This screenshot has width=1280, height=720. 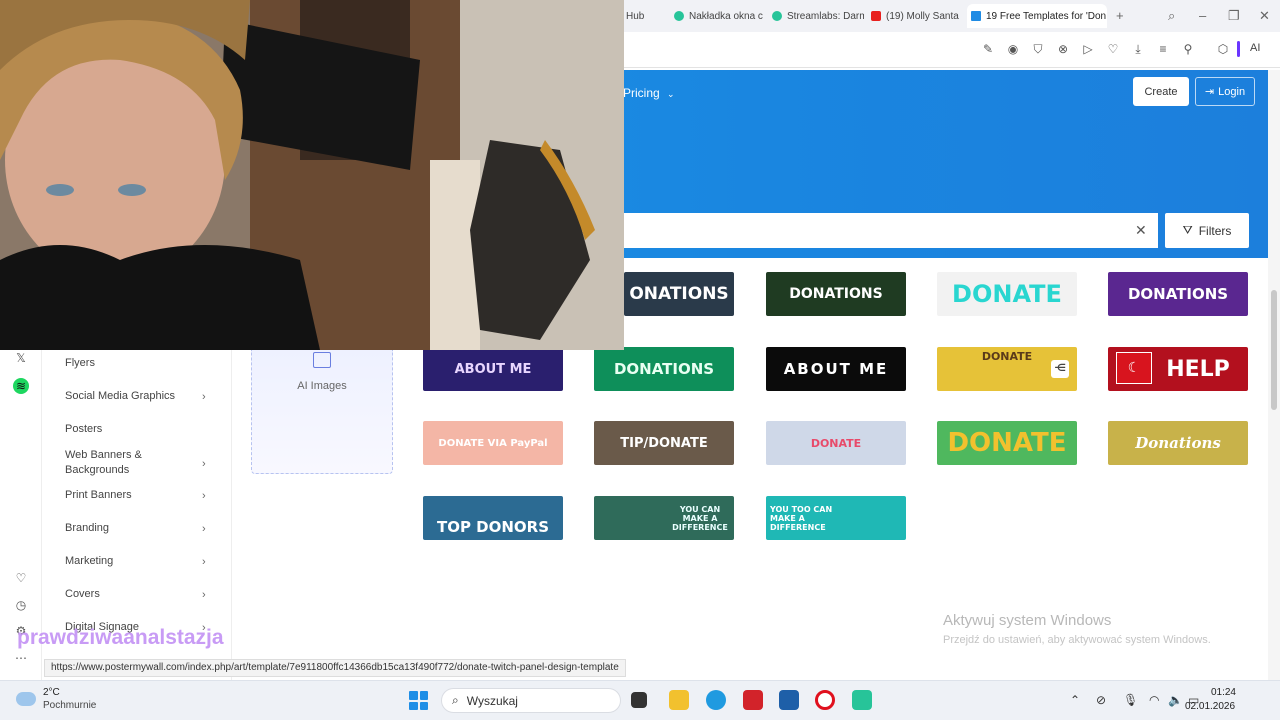 What do you see at coordinates (641, 93) in the screenshot?
I see `nav-pricing-label: Pricing` at bounding box center [641, 93].